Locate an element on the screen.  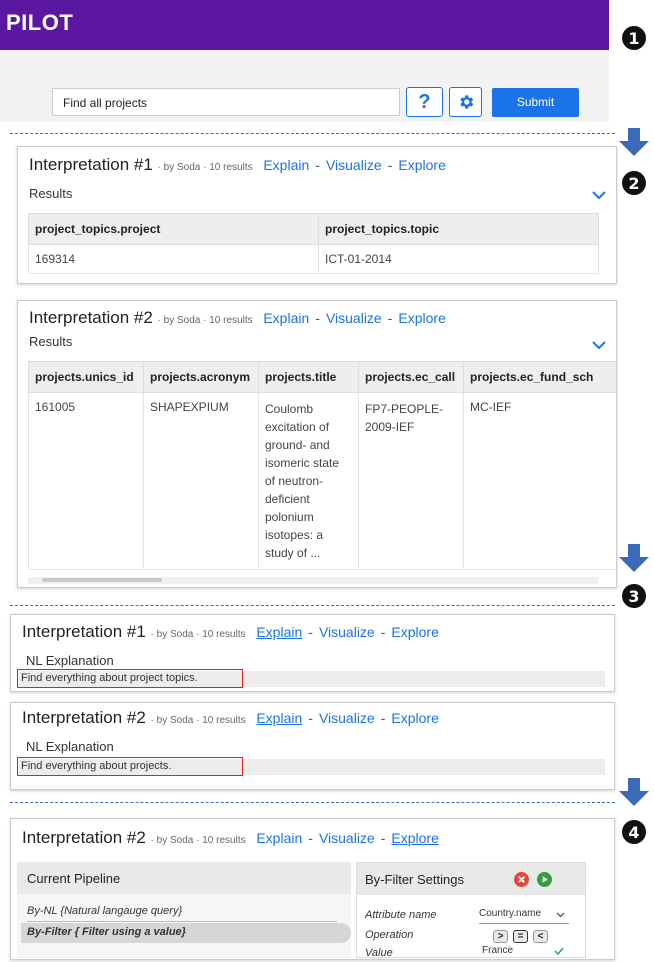
horizontal-scrollbar is located at coordinates (313, 580).